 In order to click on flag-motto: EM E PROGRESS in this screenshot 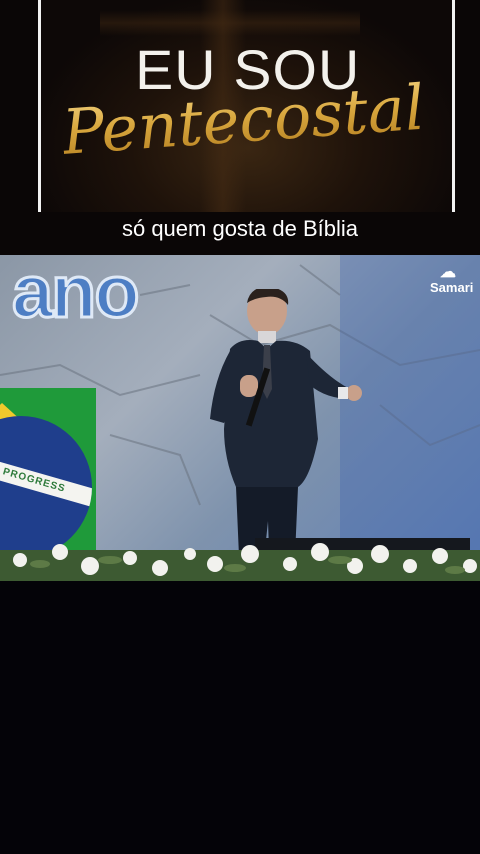, I will do `click(46, 477)`.